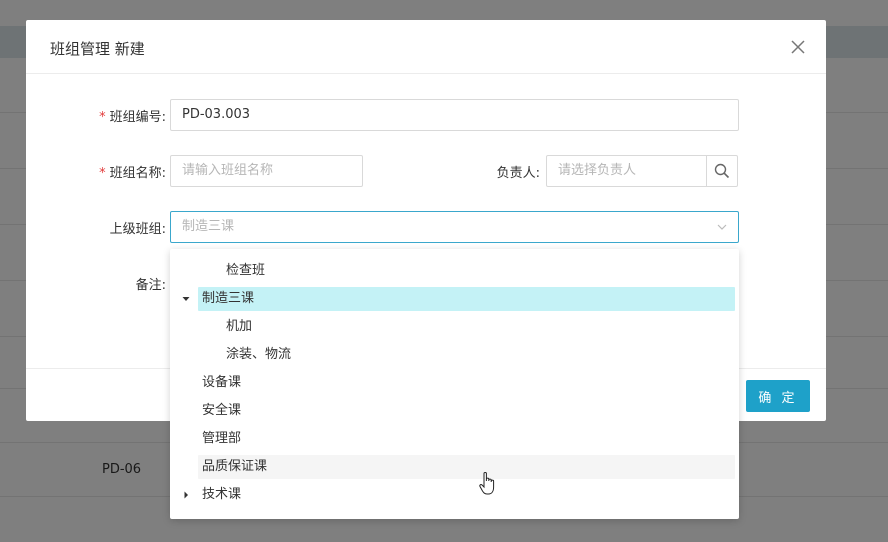  What do you see at coordinates (466, 355) in the screenshot?
I see `tree-node-tuzhuang-wuliu: 涂装、物流` at bounding box center [466, 355].